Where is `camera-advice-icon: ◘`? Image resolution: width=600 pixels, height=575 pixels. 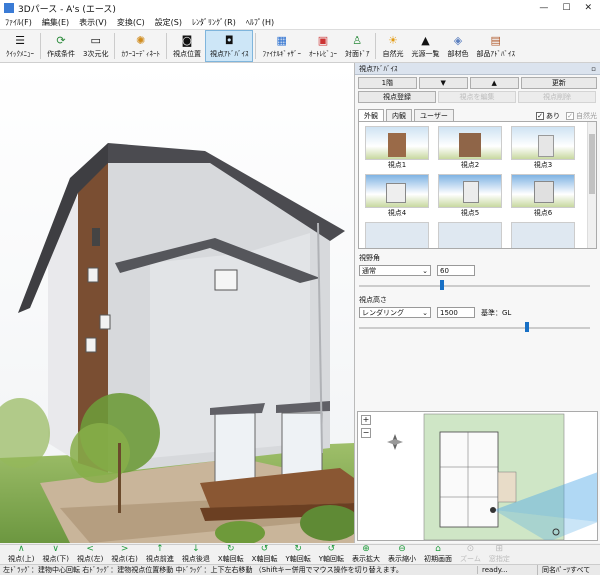
camera-advice-icon: ◘ is located at coordinates (229, 40).